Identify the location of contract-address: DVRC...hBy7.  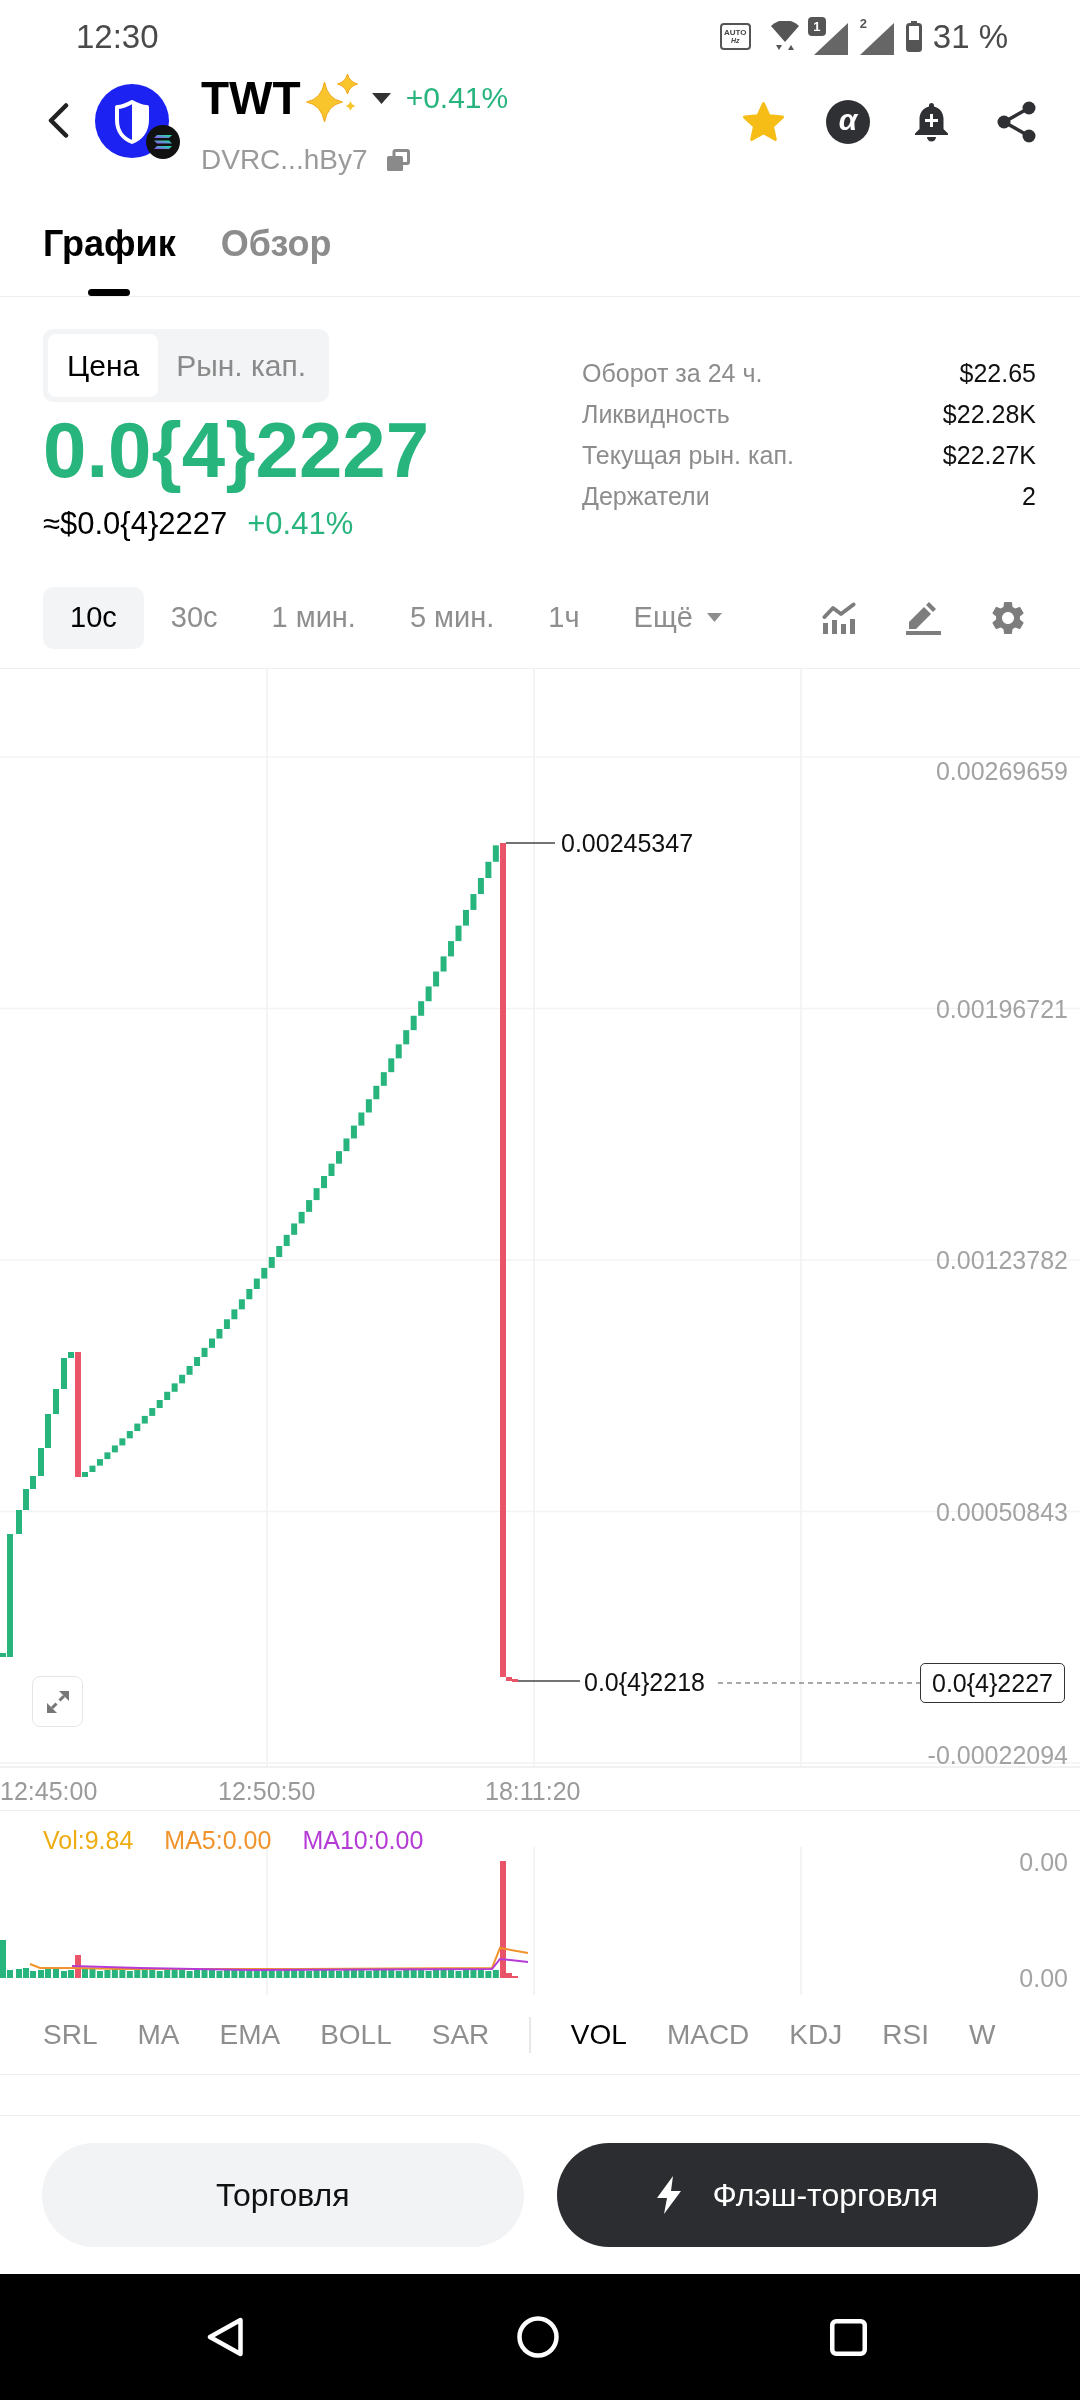
(284, 160).